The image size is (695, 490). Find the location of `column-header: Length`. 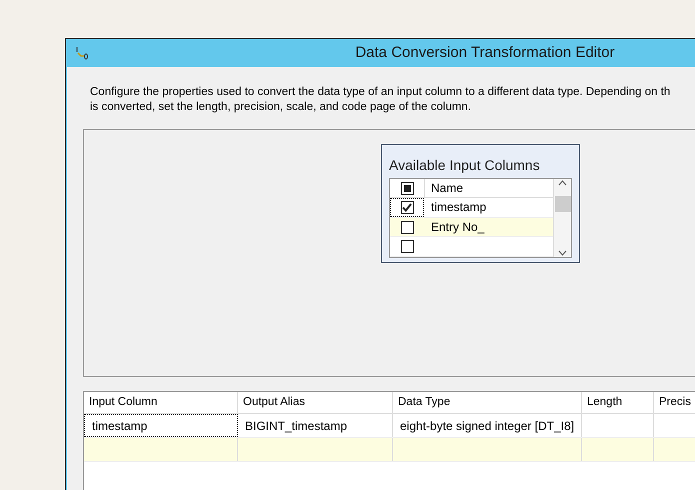

column-header: Length is located at coordinates (618, 402).